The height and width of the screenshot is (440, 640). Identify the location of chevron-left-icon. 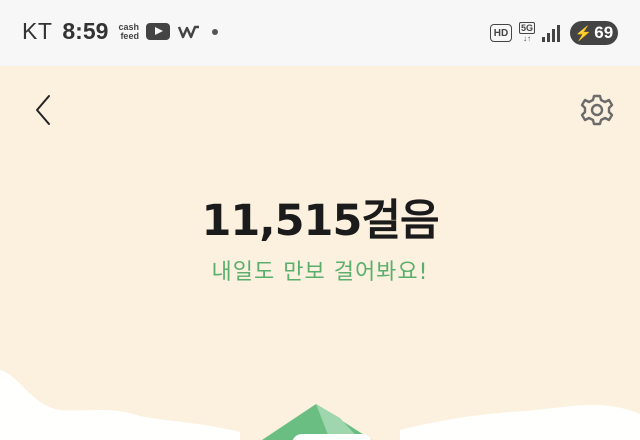
(43, 110).